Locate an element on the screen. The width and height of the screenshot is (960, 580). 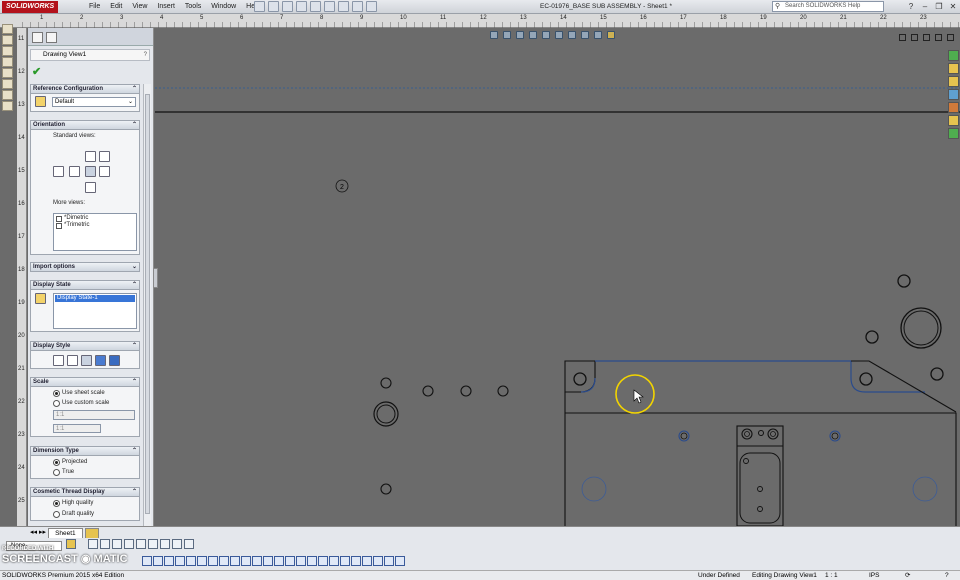
design-library-icon is located at coordinates (953, 68).